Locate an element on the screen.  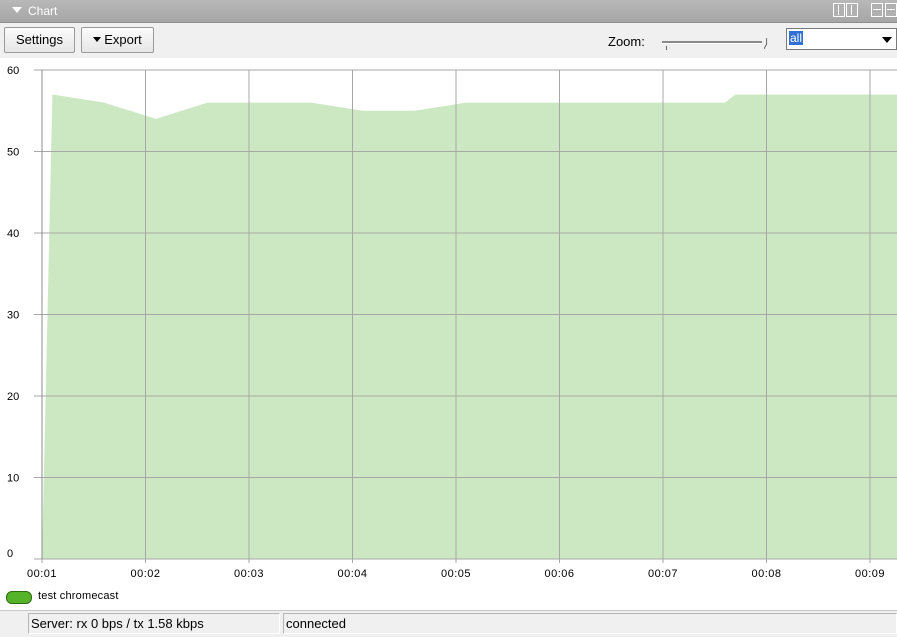
chart-toolbar: Settings Export Zoom: all is located at coordinates (448, 40).